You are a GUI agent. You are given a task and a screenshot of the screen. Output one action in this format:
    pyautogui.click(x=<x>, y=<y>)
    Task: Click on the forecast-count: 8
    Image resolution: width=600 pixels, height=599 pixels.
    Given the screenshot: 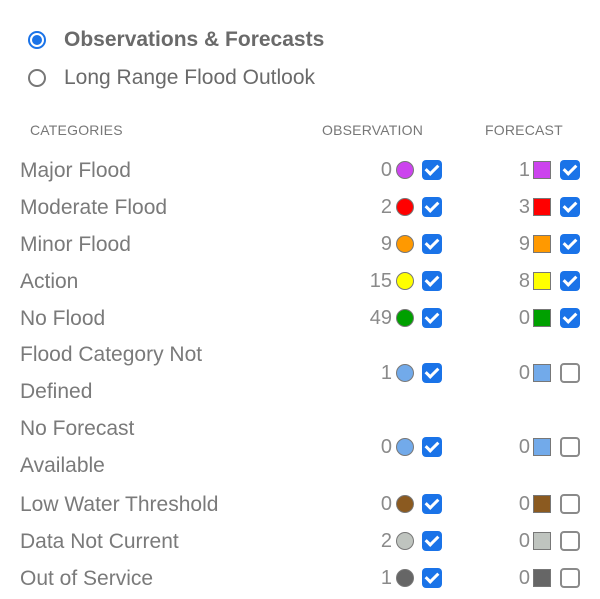 What is the action you would take?
    pyautogui.click(x=524, y=280)
    